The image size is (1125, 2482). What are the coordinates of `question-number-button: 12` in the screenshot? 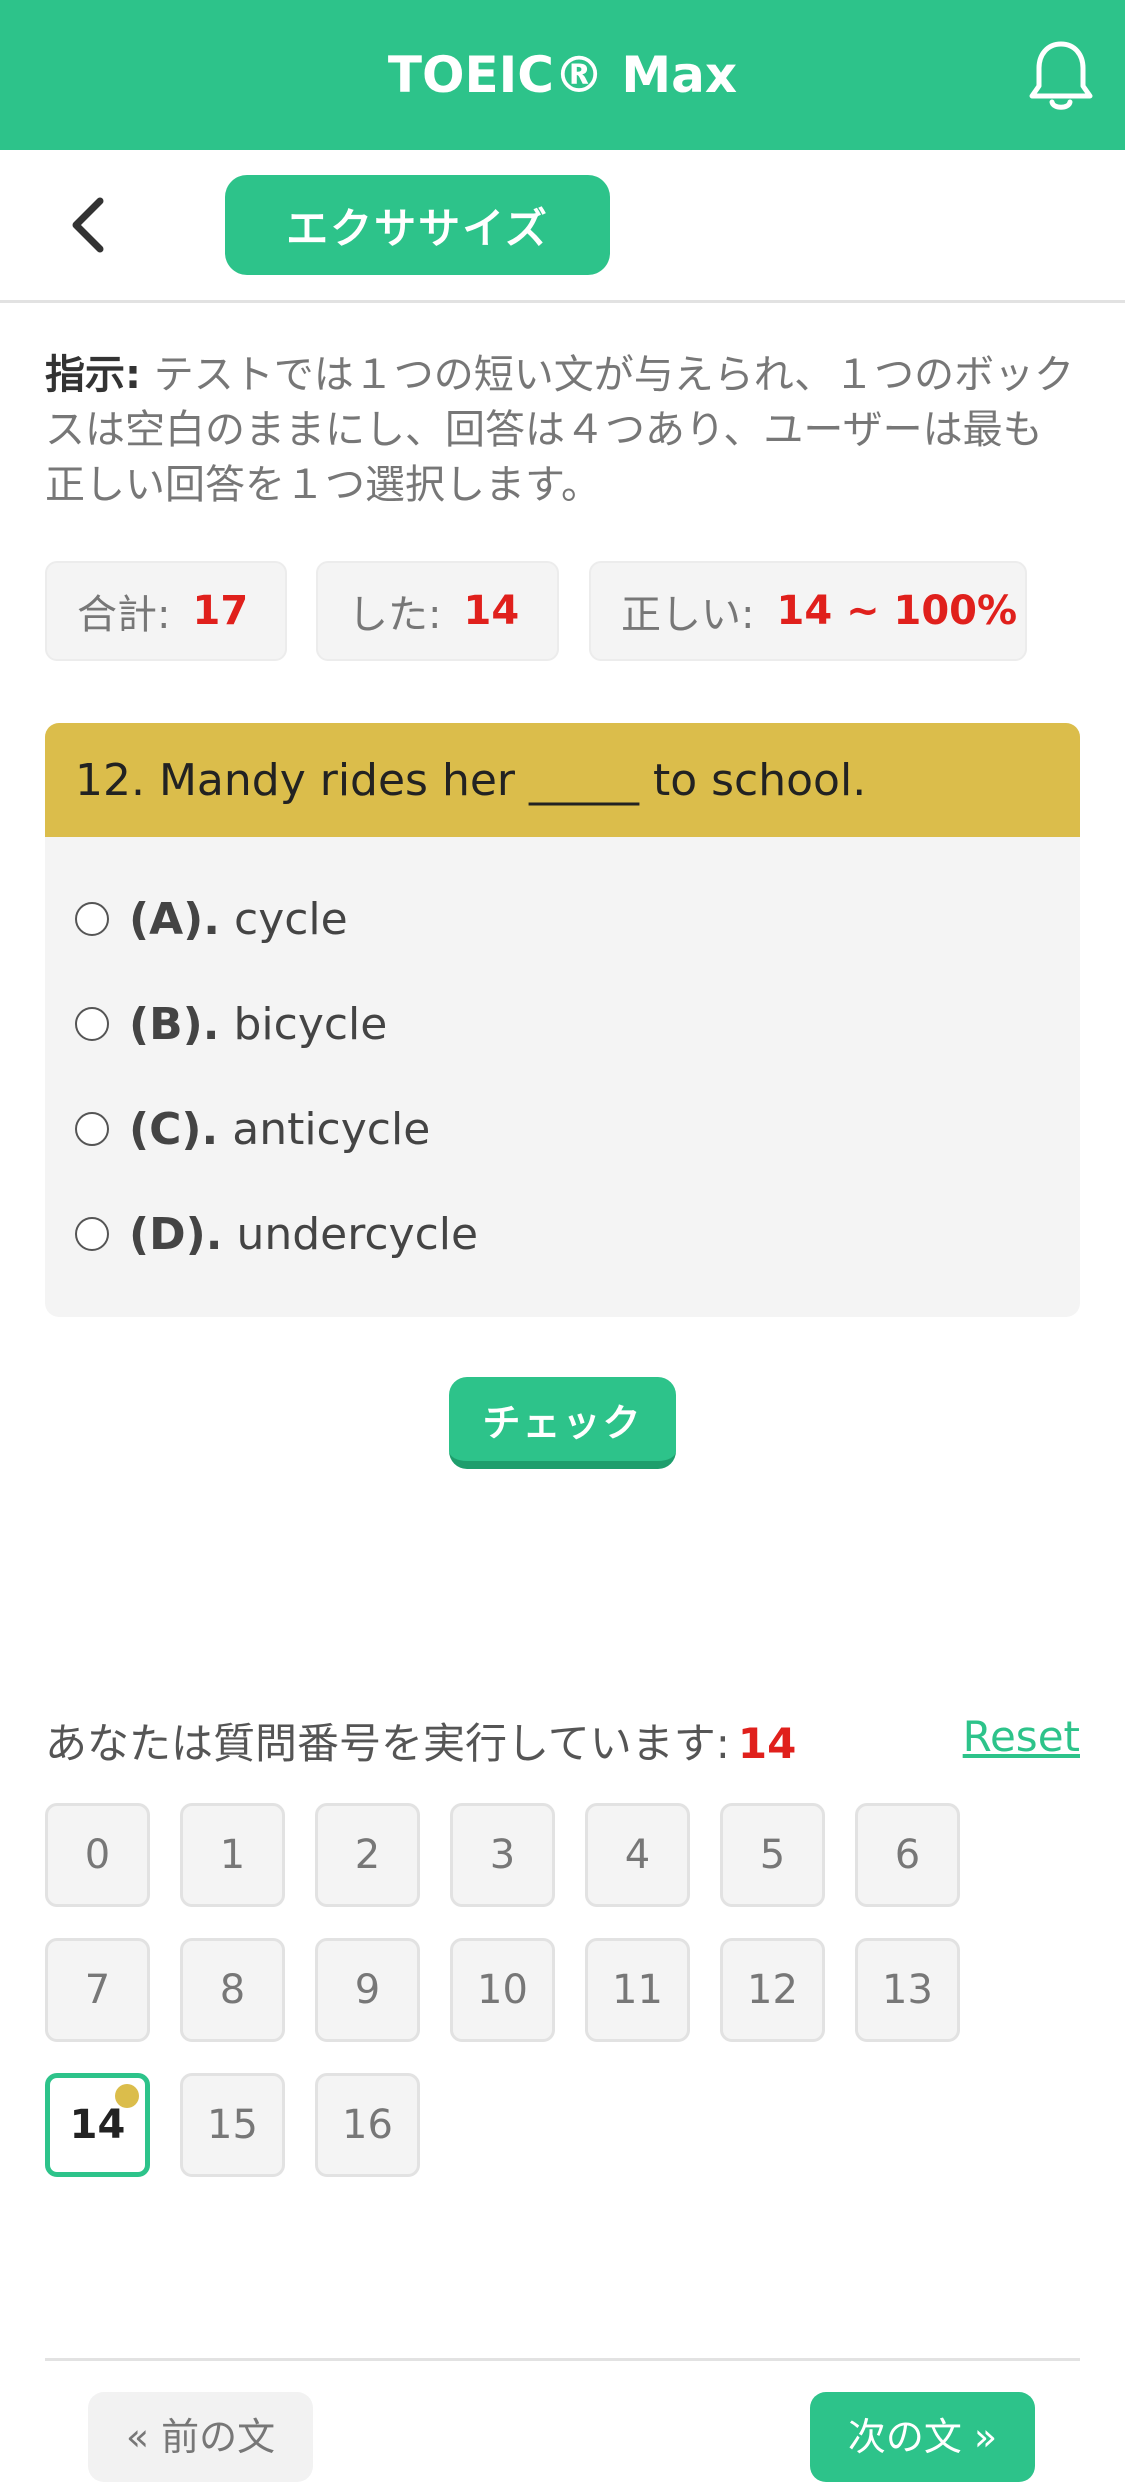 It's located at (772, 1990).